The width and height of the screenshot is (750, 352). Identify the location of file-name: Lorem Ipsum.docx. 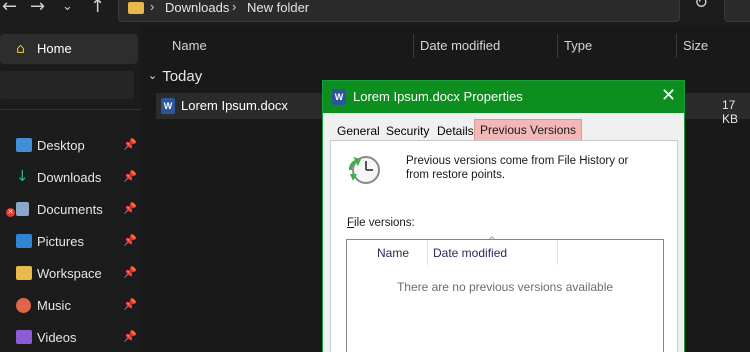
(234, 105).